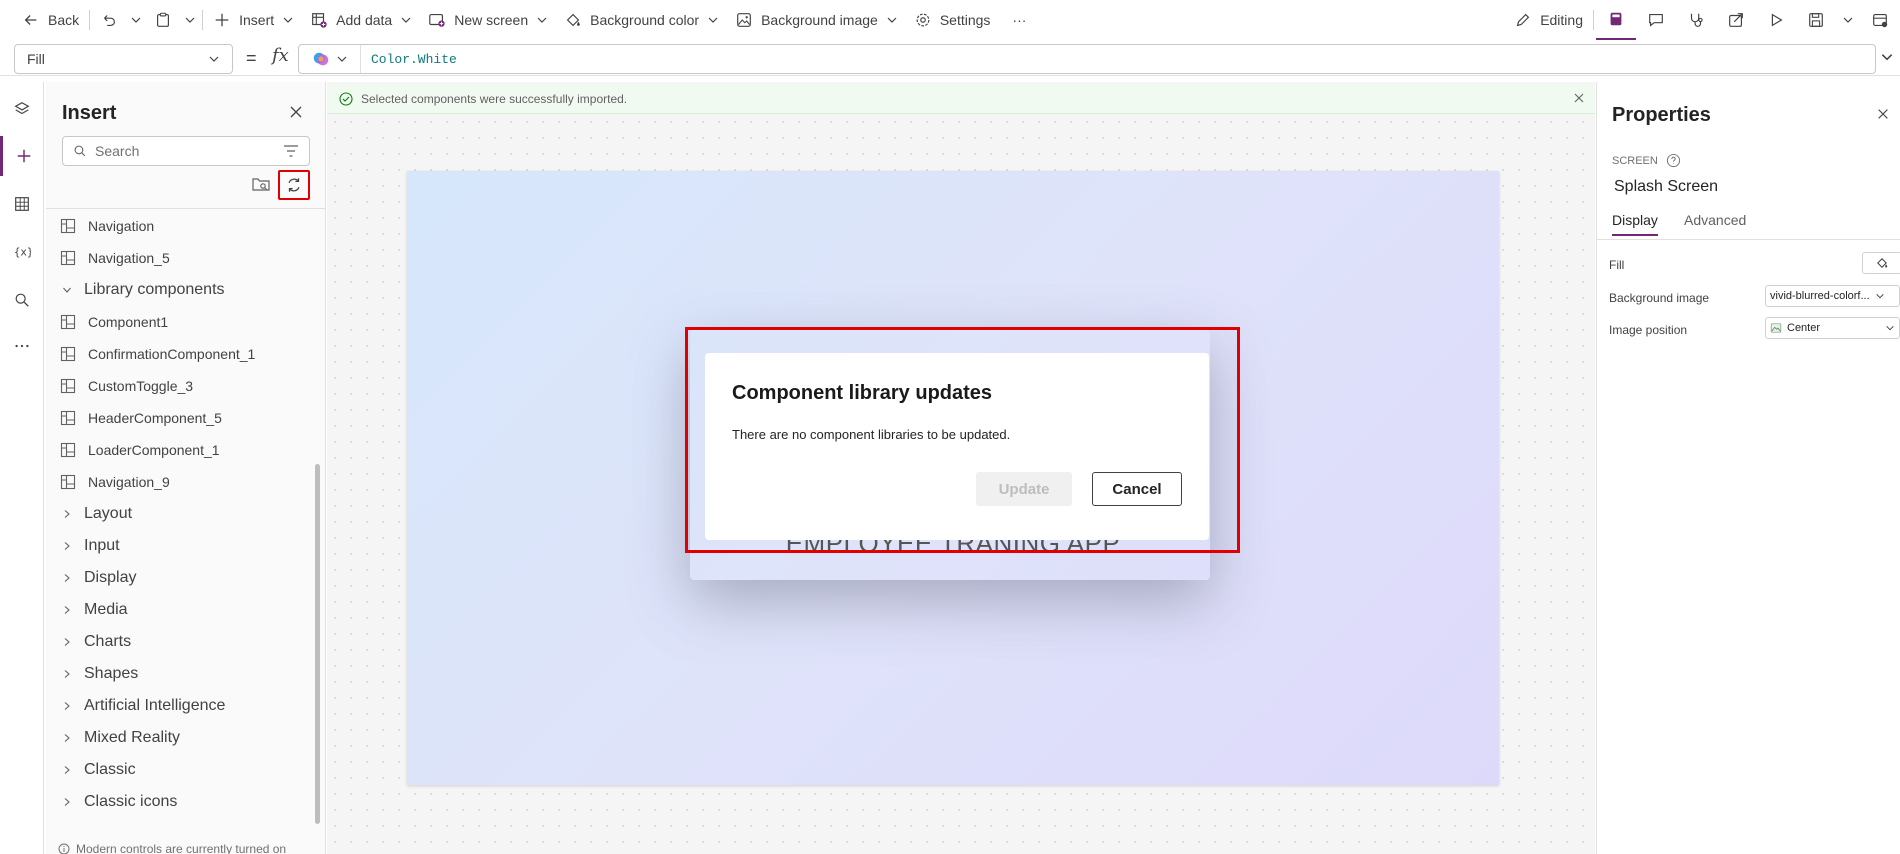  Describe the element at coordinates (645, 20) in the screenshot. I see `background-color-label: Background color` at that location.